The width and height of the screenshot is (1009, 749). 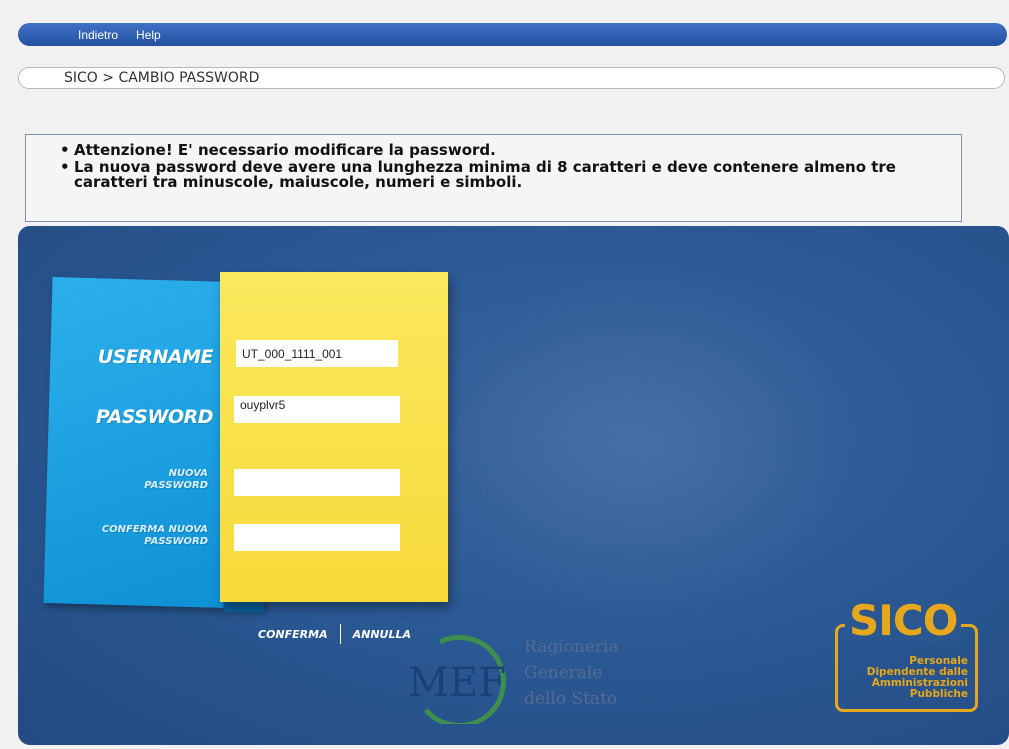 What do you see at coordinates (293, 634) in the screenshot?
I see `confirm-button: CONFERMA` at bounding box center [293, 634].